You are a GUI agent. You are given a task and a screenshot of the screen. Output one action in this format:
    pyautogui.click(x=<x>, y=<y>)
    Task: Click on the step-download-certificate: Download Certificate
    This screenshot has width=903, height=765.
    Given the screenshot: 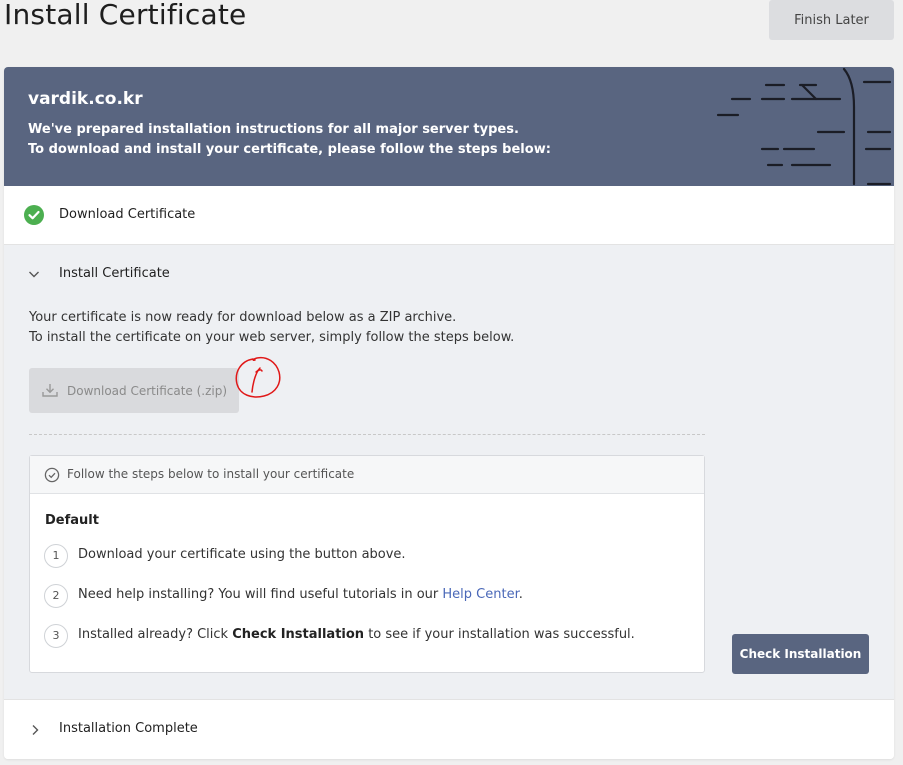 What is the action you would take?
    pyautogui.click(x=449, y=215)
    